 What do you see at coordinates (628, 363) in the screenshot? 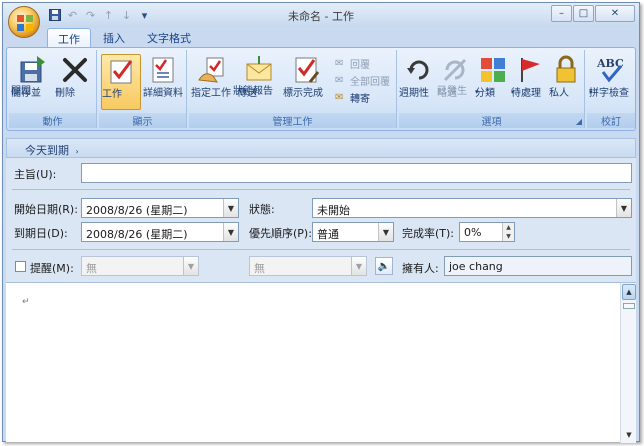
I see `vertical-scrollbar: ▲ ▼` at bounding box center [628, 363].